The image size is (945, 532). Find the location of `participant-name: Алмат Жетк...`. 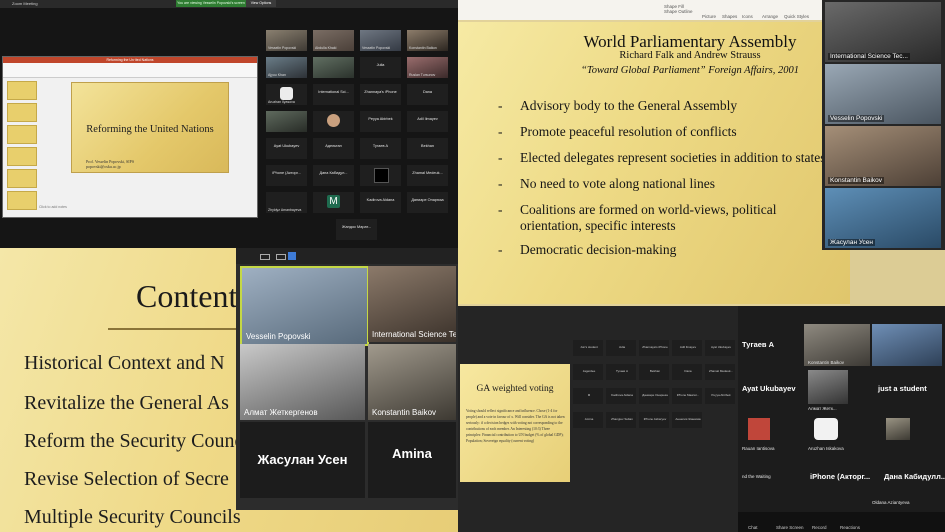

participant-name: Алмат Жетк... is located at coordinates (822, 408).